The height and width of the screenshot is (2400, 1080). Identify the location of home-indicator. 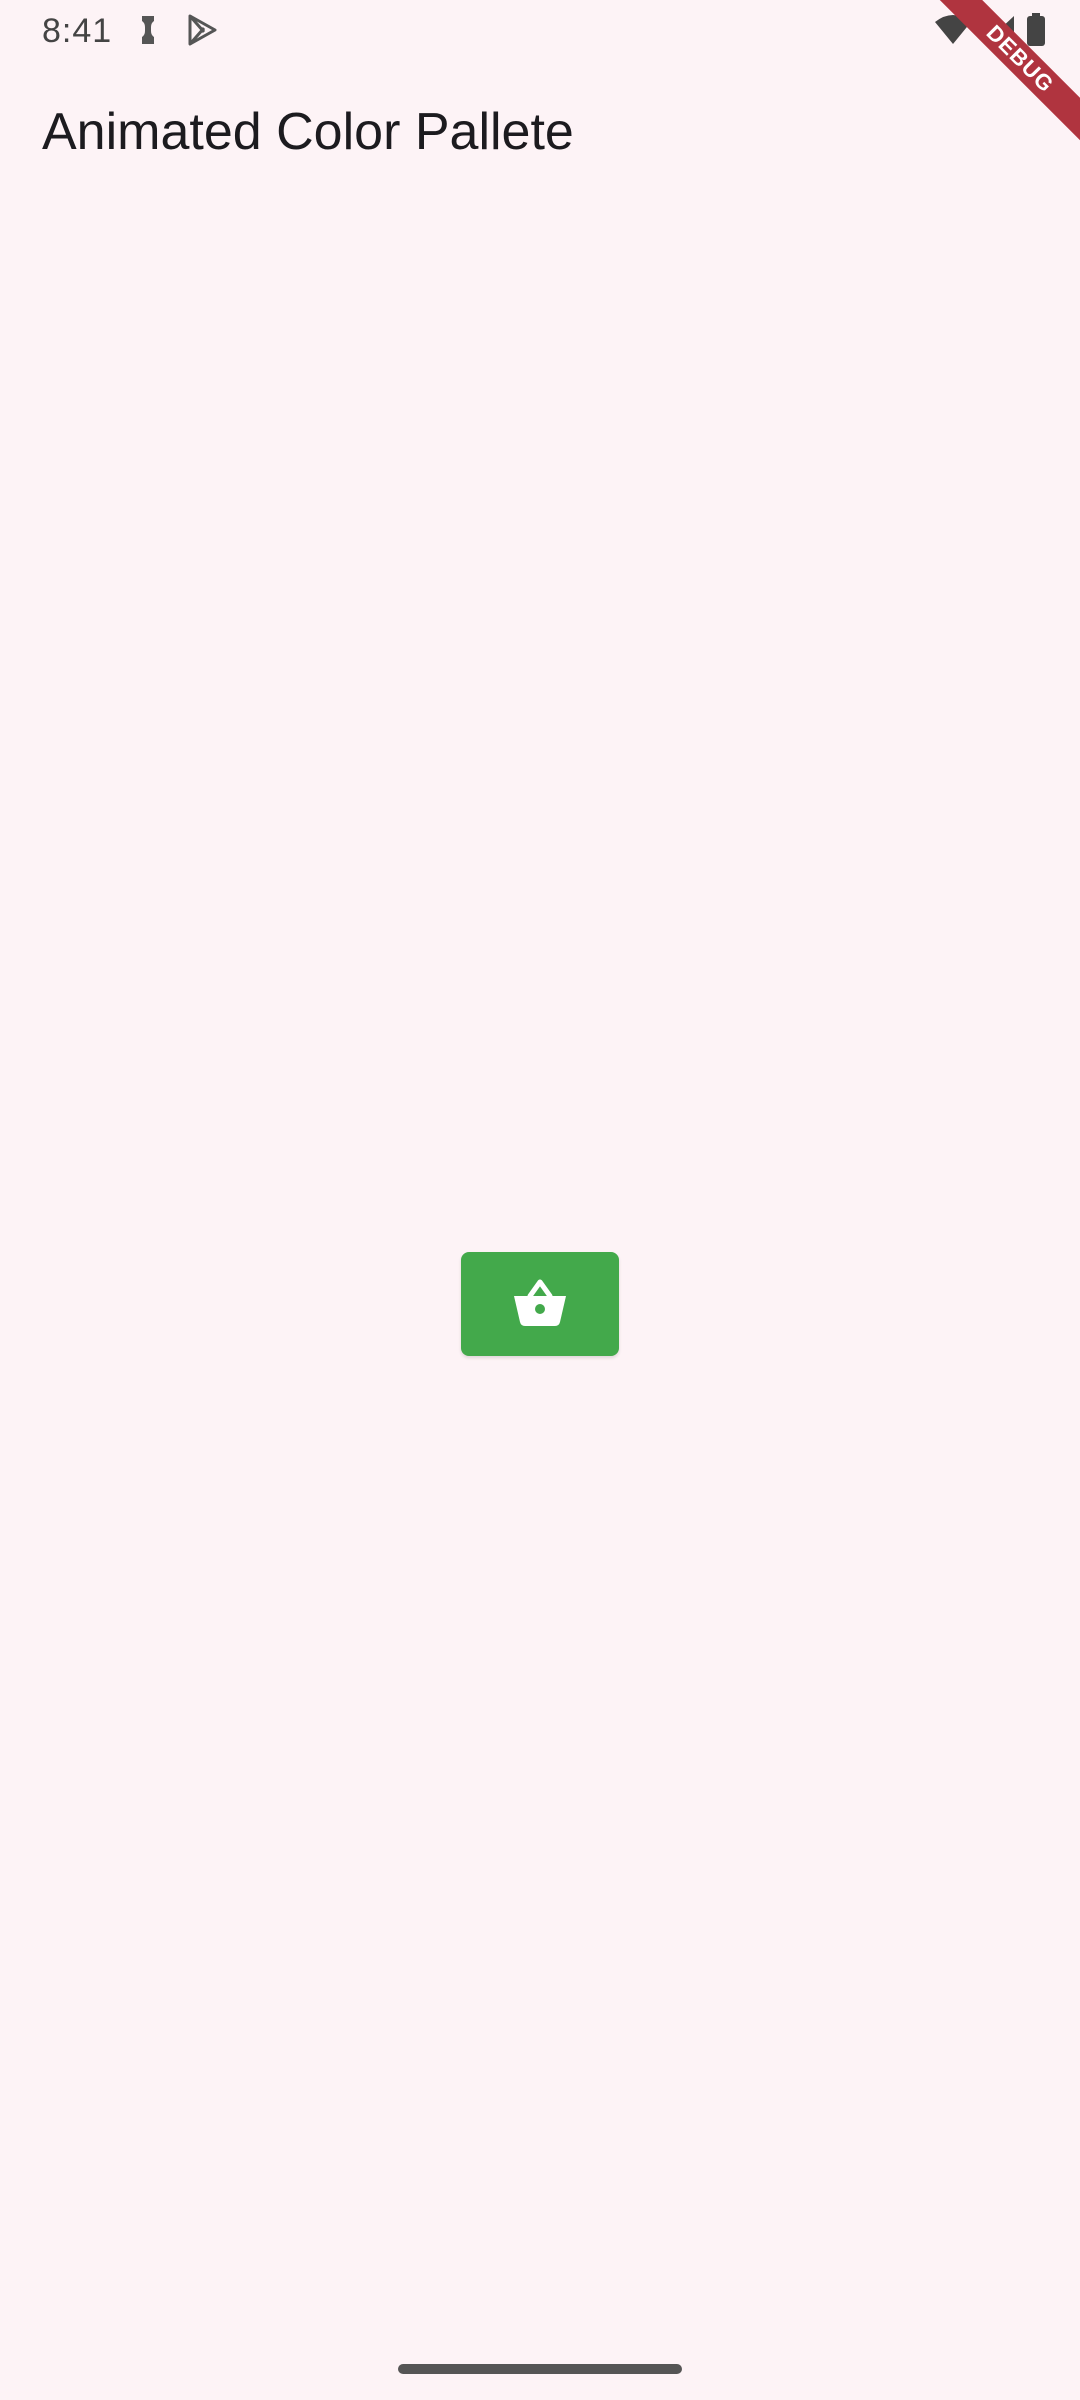
(540, 2369).